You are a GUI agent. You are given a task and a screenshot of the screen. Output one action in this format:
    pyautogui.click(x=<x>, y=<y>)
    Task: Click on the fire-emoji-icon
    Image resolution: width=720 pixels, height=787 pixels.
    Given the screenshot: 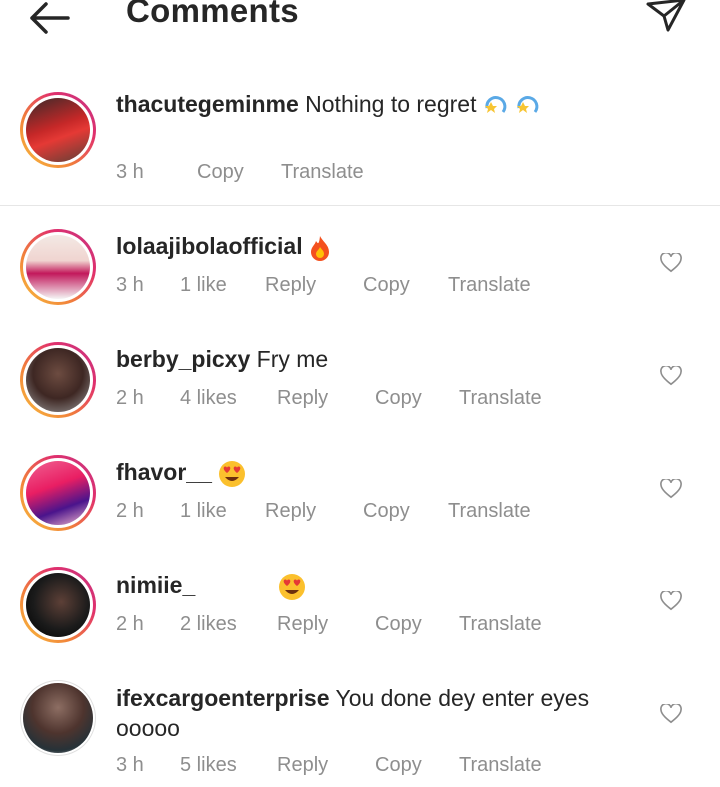 What is the action you would take?
    pyautogui.click(x=320, y=248)
    